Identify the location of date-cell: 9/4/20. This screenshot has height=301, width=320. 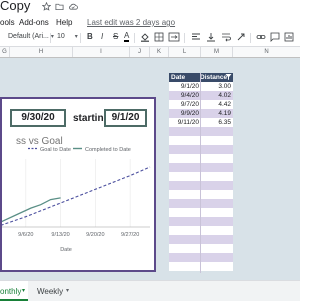
(190, 95).